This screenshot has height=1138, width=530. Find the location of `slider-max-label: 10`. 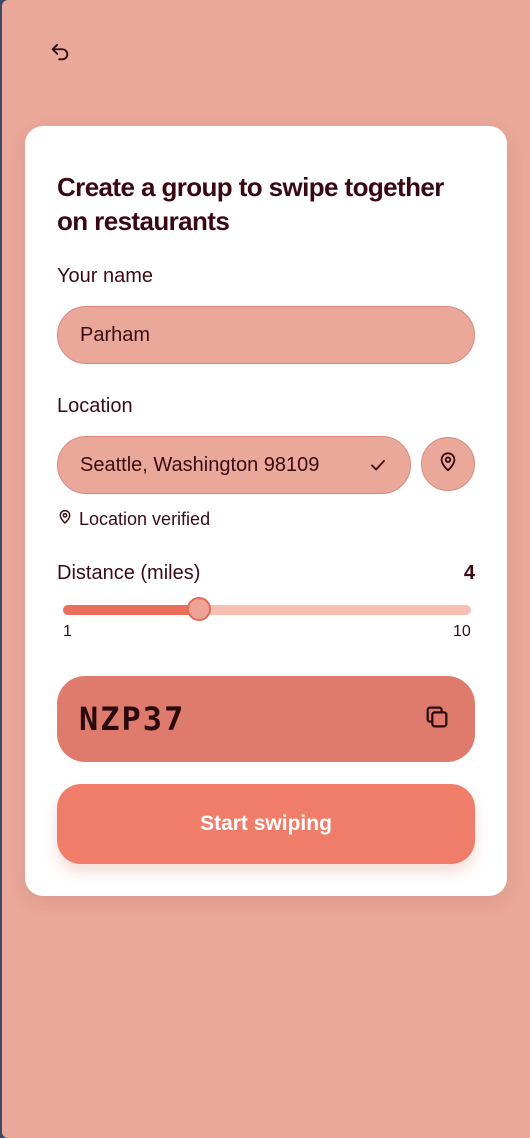

slider-max-label: 10 is located at coordinates (462, 631).